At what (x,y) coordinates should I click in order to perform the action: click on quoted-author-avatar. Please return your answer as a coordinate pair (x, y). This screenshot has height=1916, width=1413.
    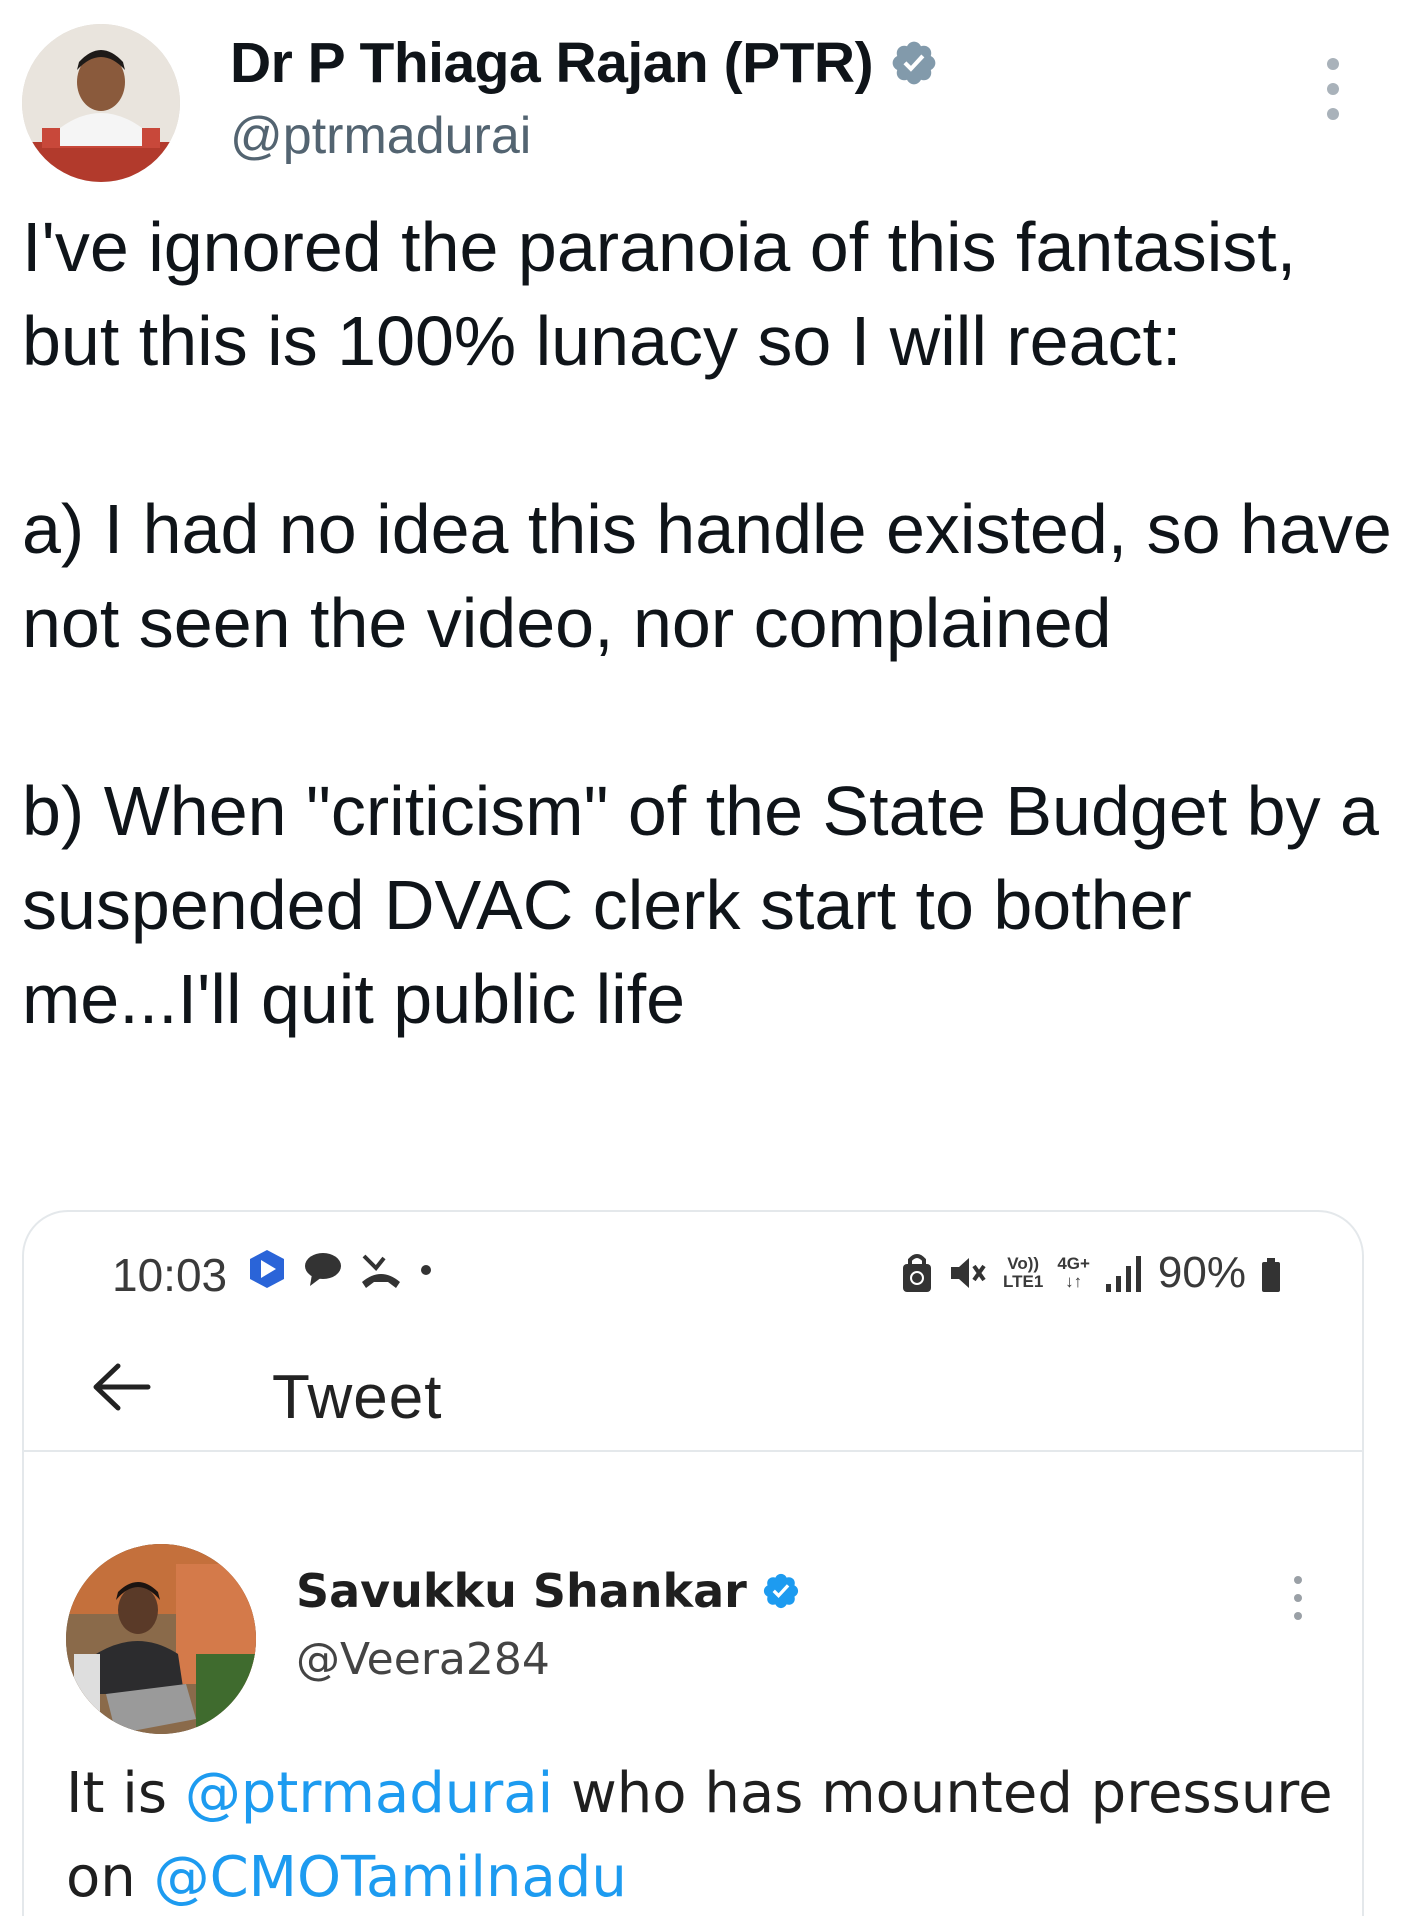
    Looking at the image, I should click on (161, 1639).